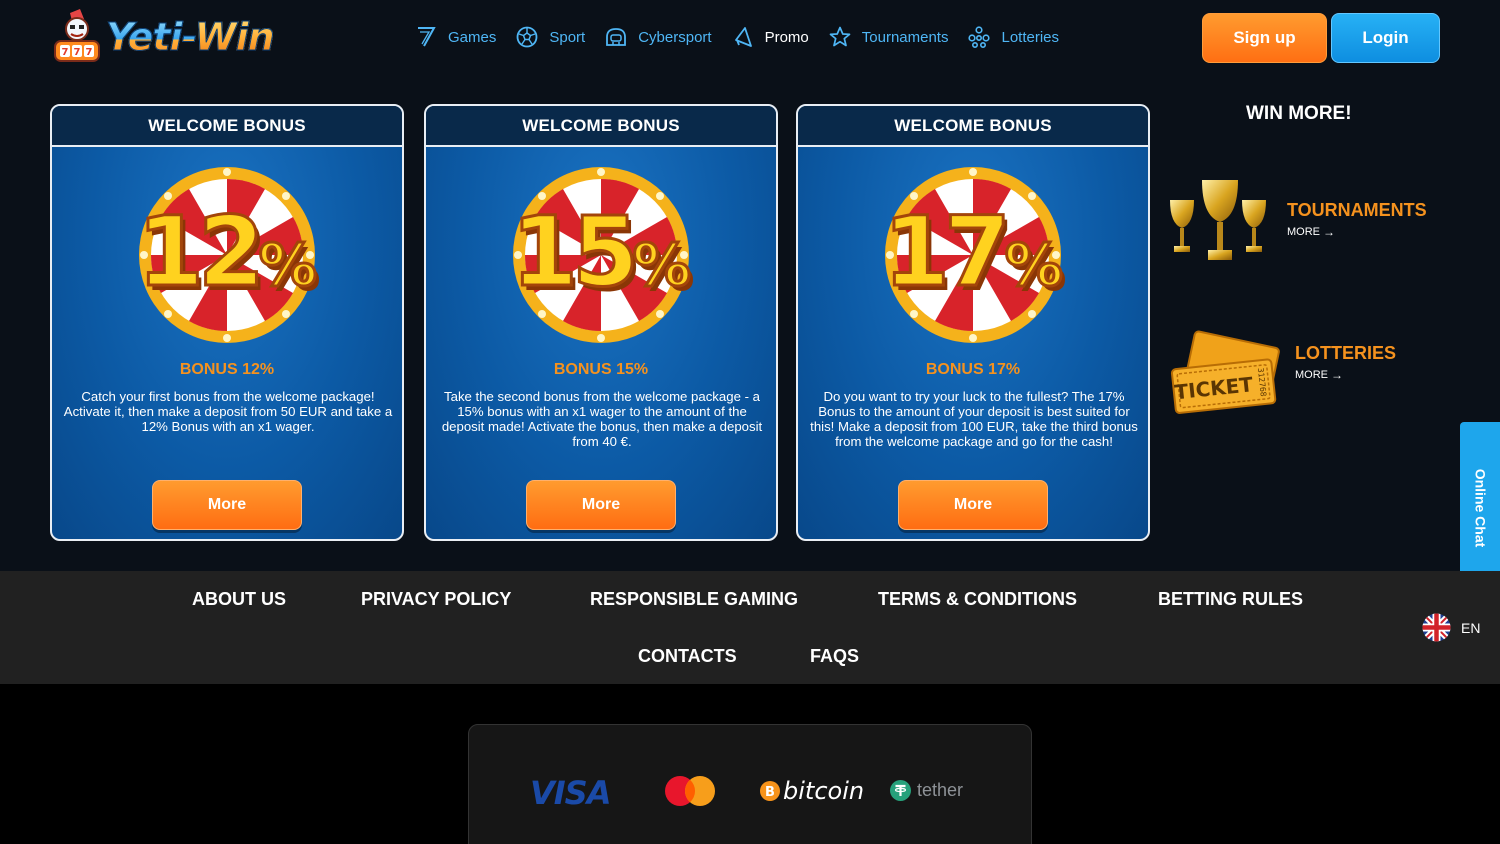 Image resolution: width=1500 pixels, height=844 pixels. Describe the element at coordinates (979, 37) in the screenshot. I see `molecule-icon` at that location.